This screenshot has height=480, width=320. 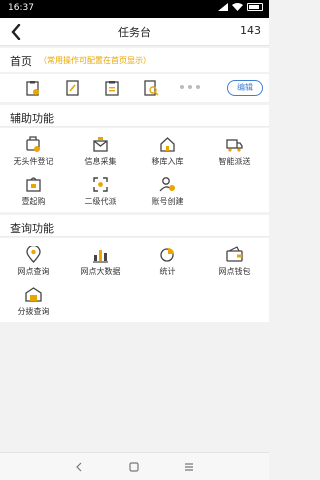 What do you see at coordinates (100, 264) in the screenshot?
I see `grid-item-outlet-bigdata: 网点大数据` at bounding box center [100, 264].